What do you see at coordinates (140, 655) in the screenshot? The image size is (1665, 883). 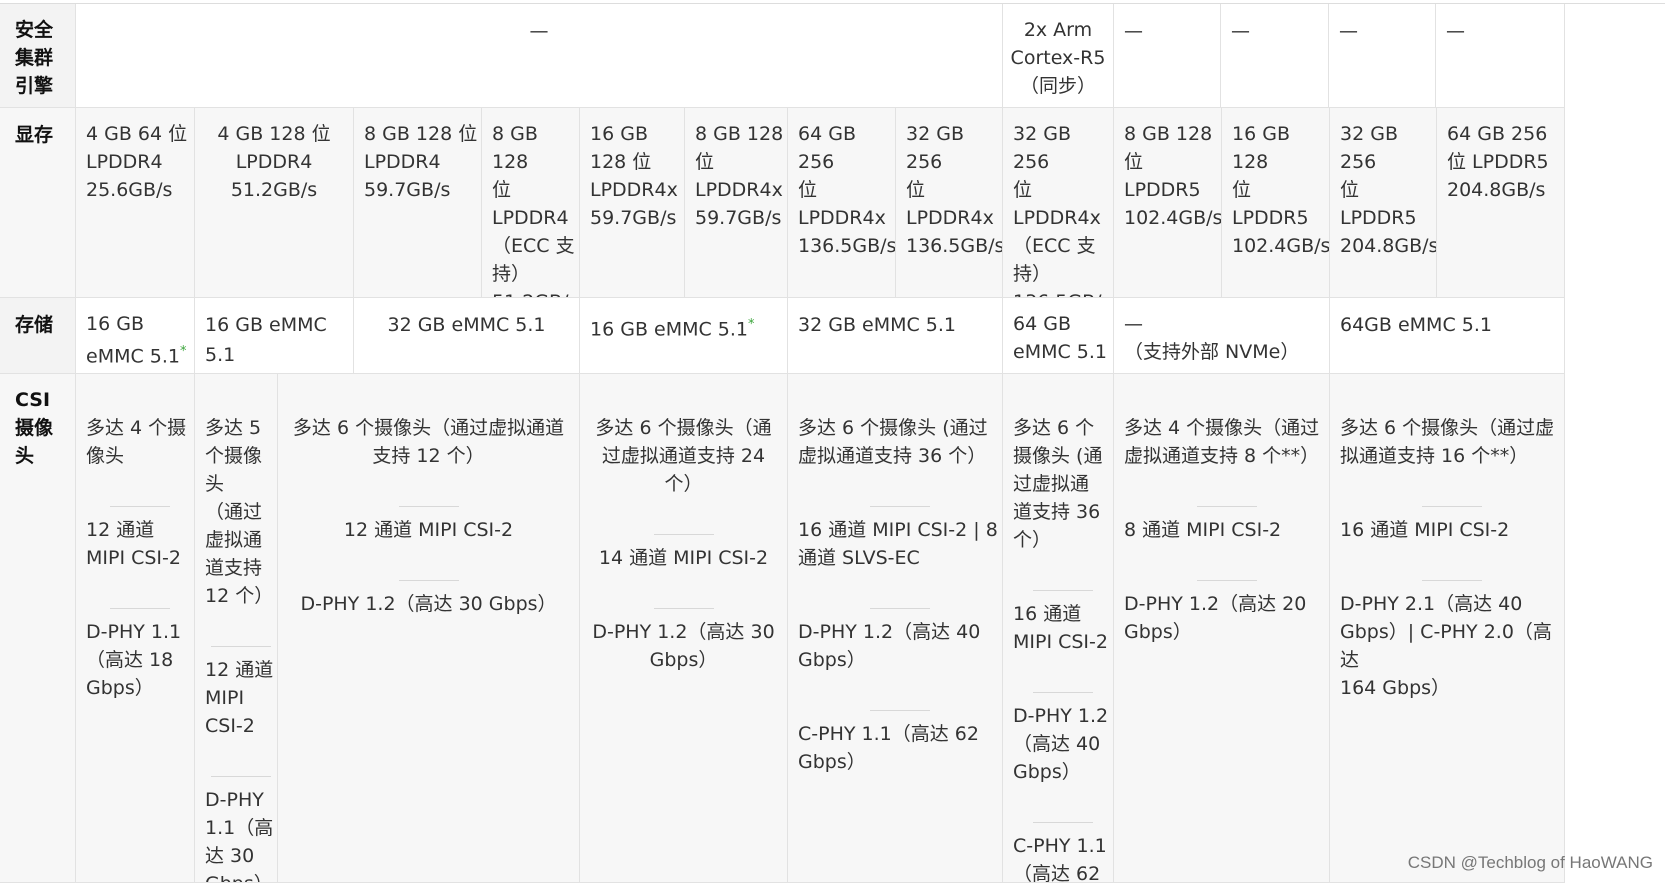 I see `csi-cell-1-phy: D-PHY 1.1 （高达 18 Gbps）` at bounding box center [140, 655].